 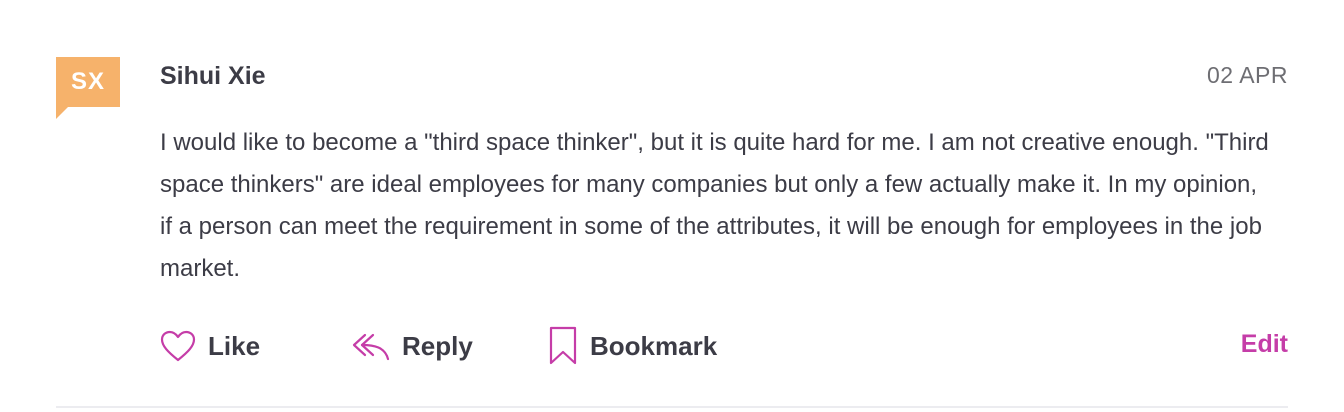 What do you see at coordinates (1247, 75) in the screenshot?
I see `comment-date: 02 APR` at bounding box center [1247, 75].